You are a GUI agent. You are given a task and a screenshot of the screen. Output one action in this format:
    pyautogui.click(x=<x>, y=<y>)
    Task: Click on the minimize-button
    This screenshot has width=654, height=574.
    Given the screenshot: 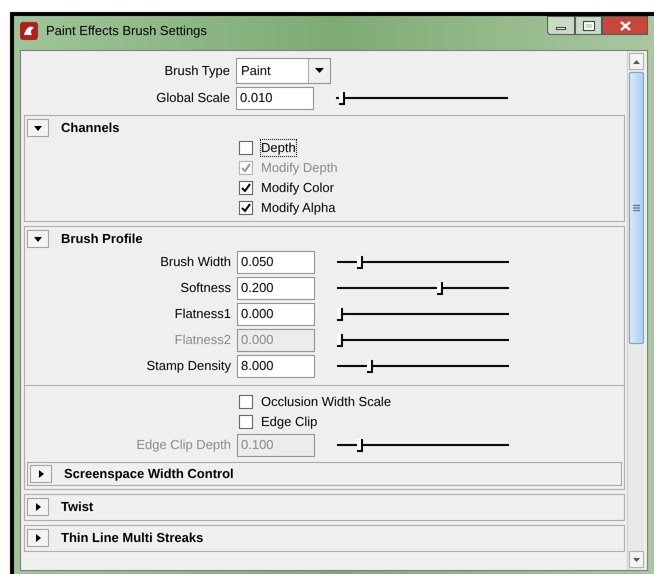 What is the action you would take?
    pyautogui.click(x=561, y=25)
    